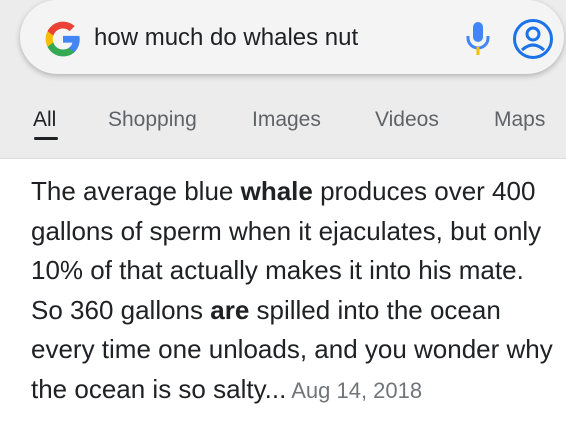 This screenshot has height=436, width=566. I want to click on tab-videos: Videos, so click(407, 120).